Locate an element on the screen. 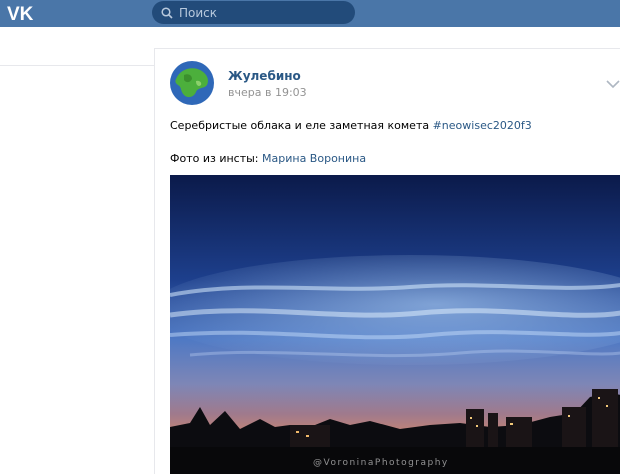  post-menu-button is located at coordinates (613, 83).